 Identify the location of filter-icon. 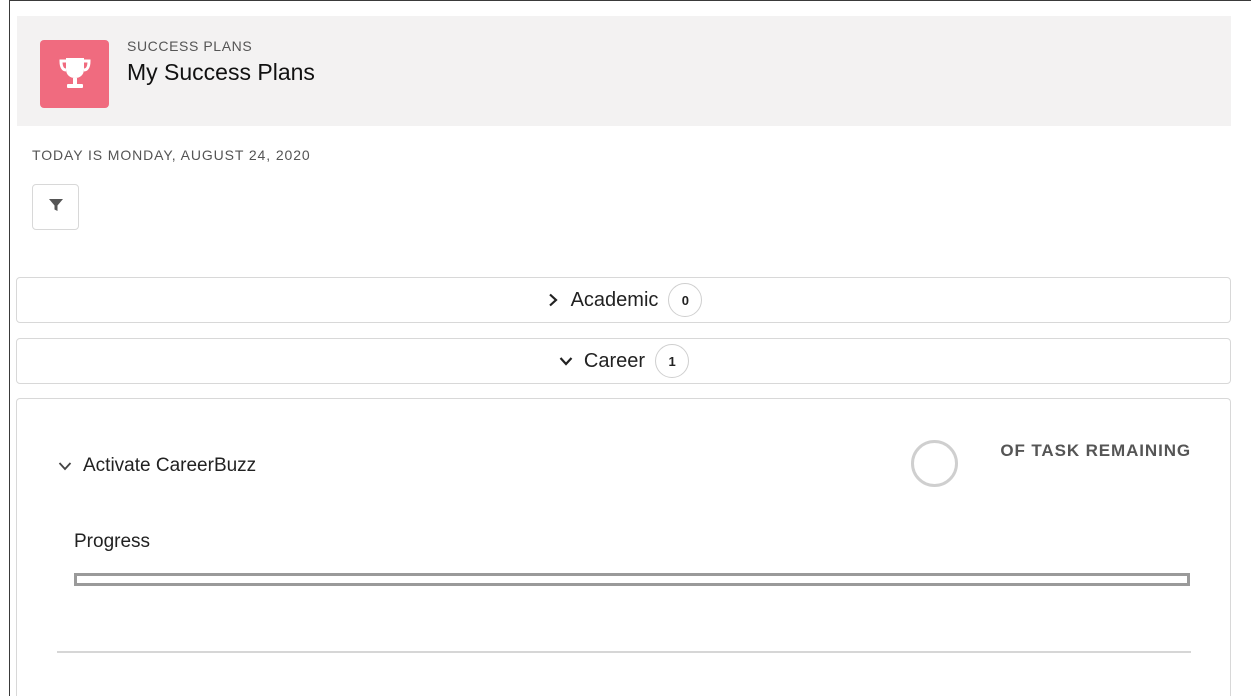
(56, 207).